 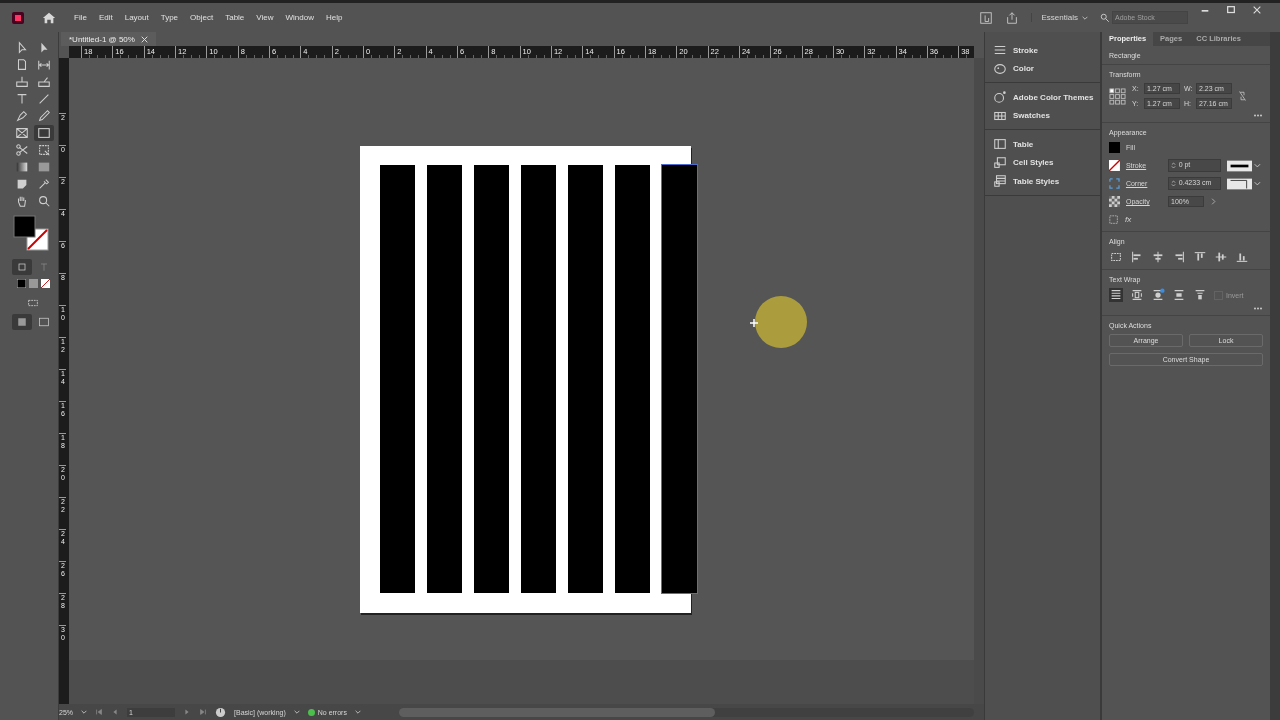 What do you see at coordinates (22, 267) in the screenshot?
I see `square-icon` at bounding box center [22, 267].